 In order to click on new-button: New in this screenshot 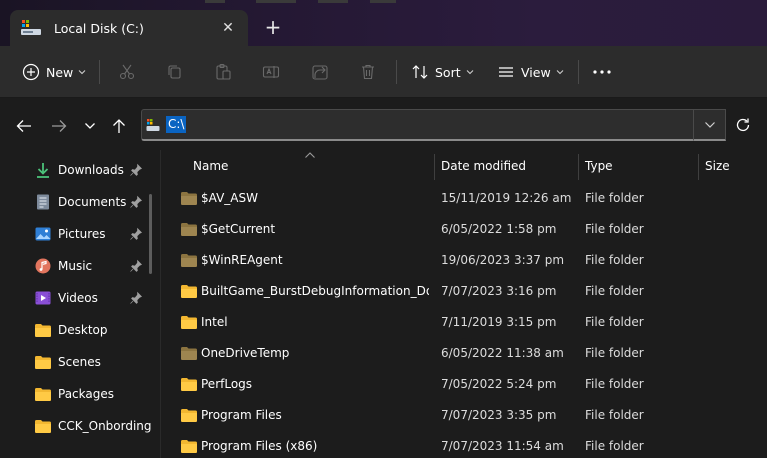, I will do `click(54, 72)`.